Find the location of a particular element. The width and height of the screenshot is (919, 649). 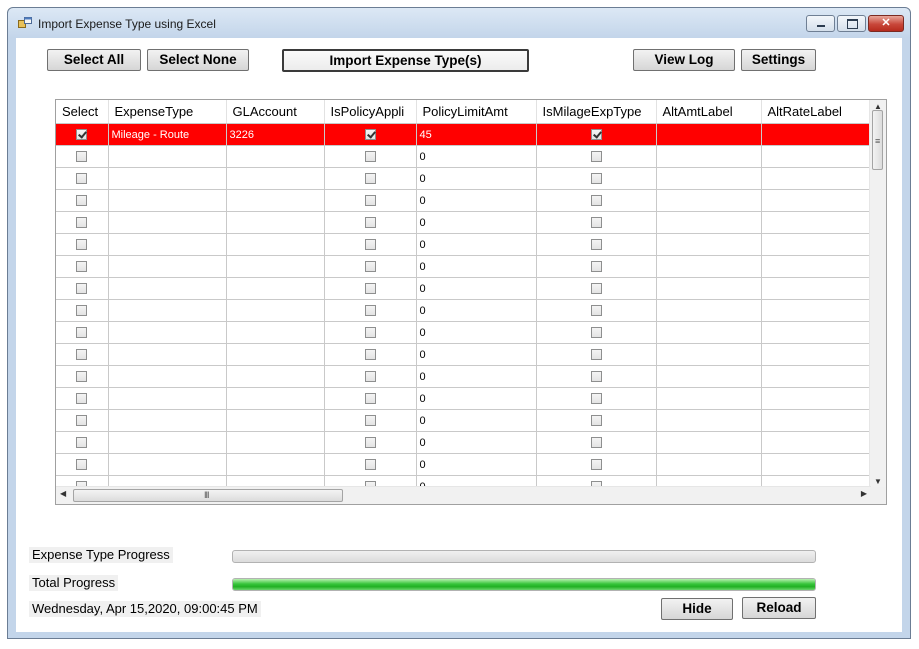

table-row: Mileage - Route 3226 45 is located at coordinates (463, 134).